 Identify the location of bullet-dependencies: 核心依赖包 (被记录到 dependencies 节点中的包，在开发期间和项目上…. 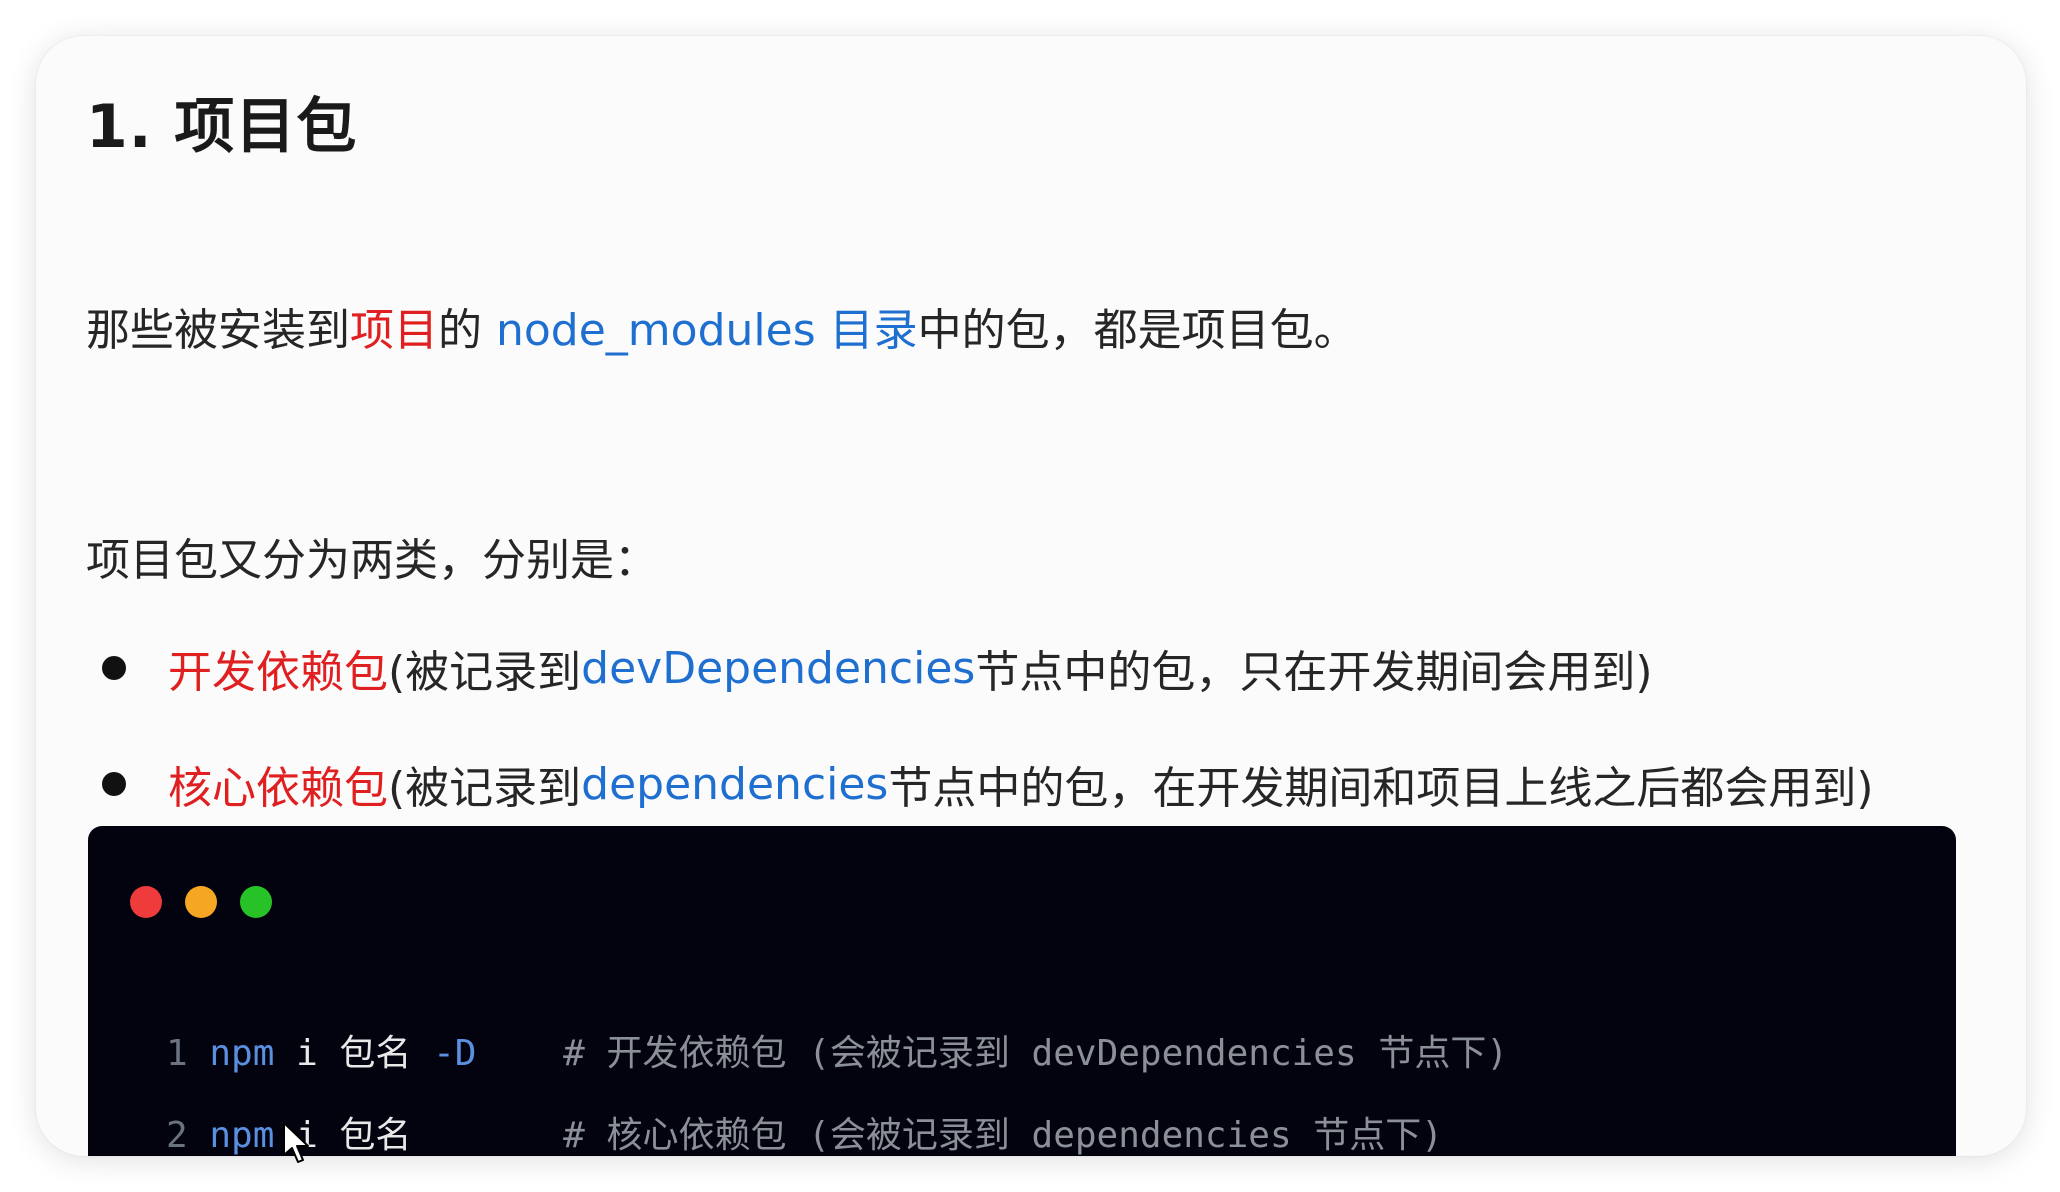
(980, 784).